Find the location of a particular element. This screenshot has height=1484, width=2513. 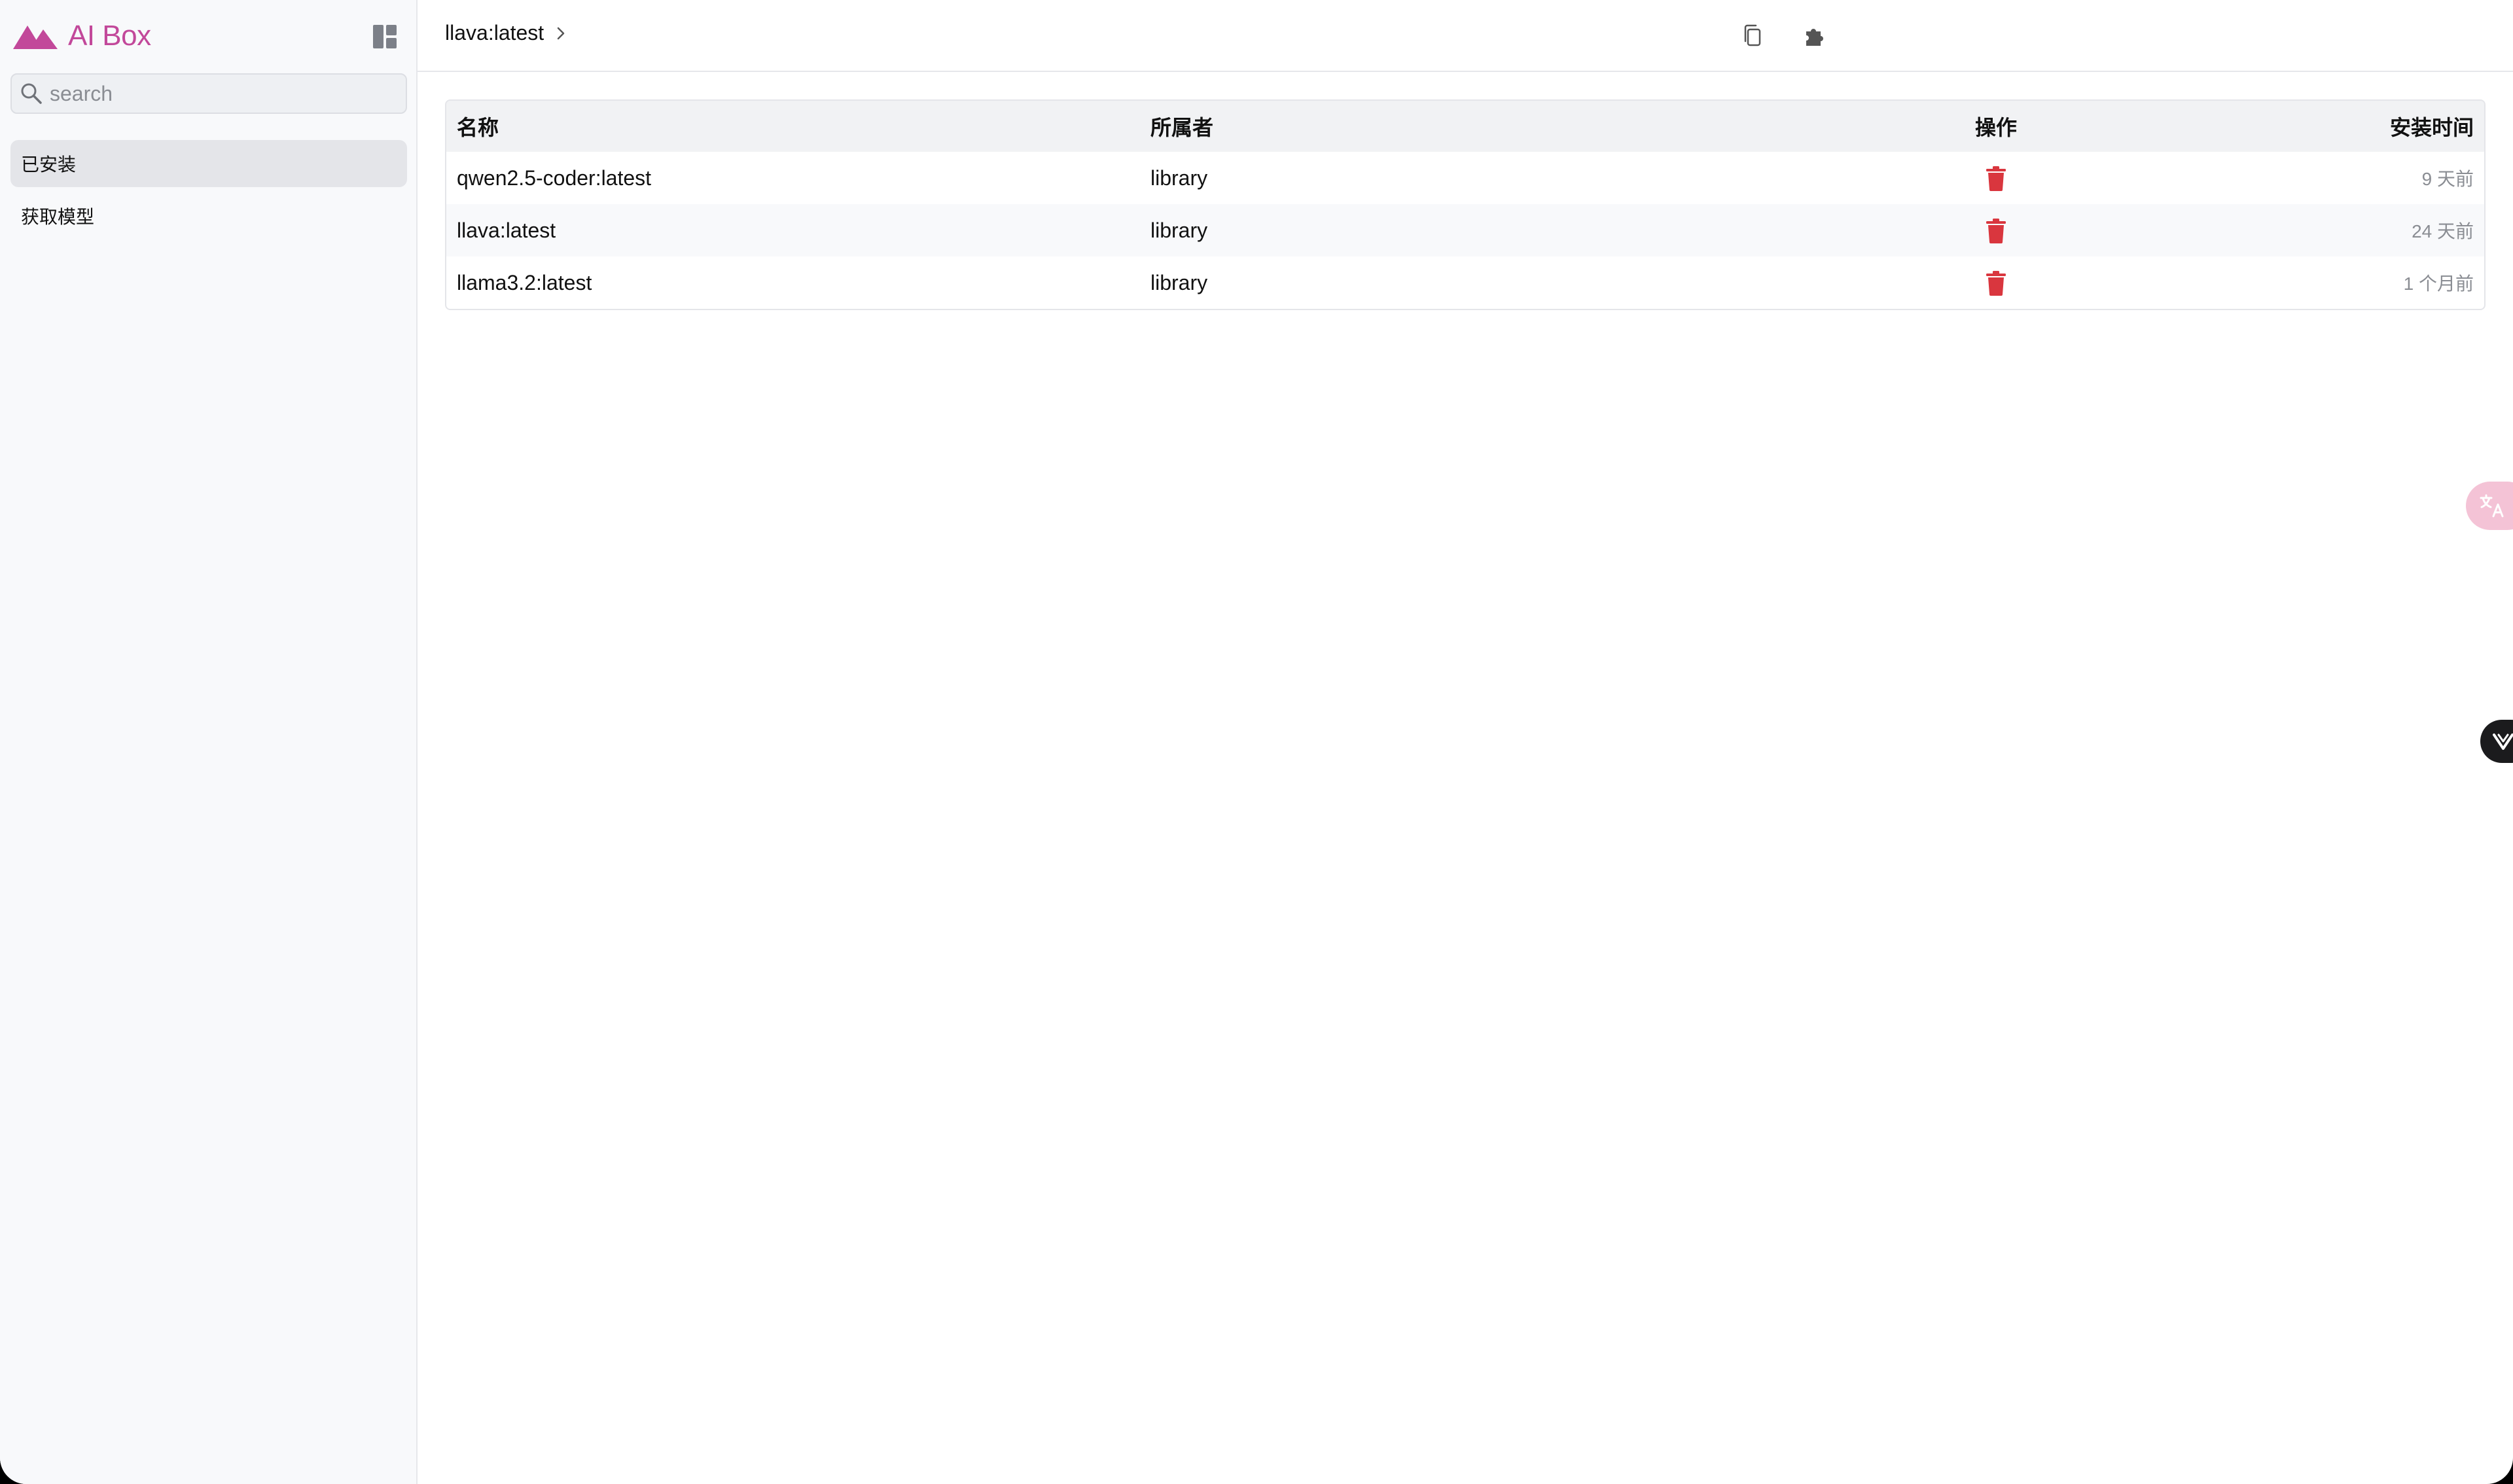

search-input is located at coordinates (219, 94).